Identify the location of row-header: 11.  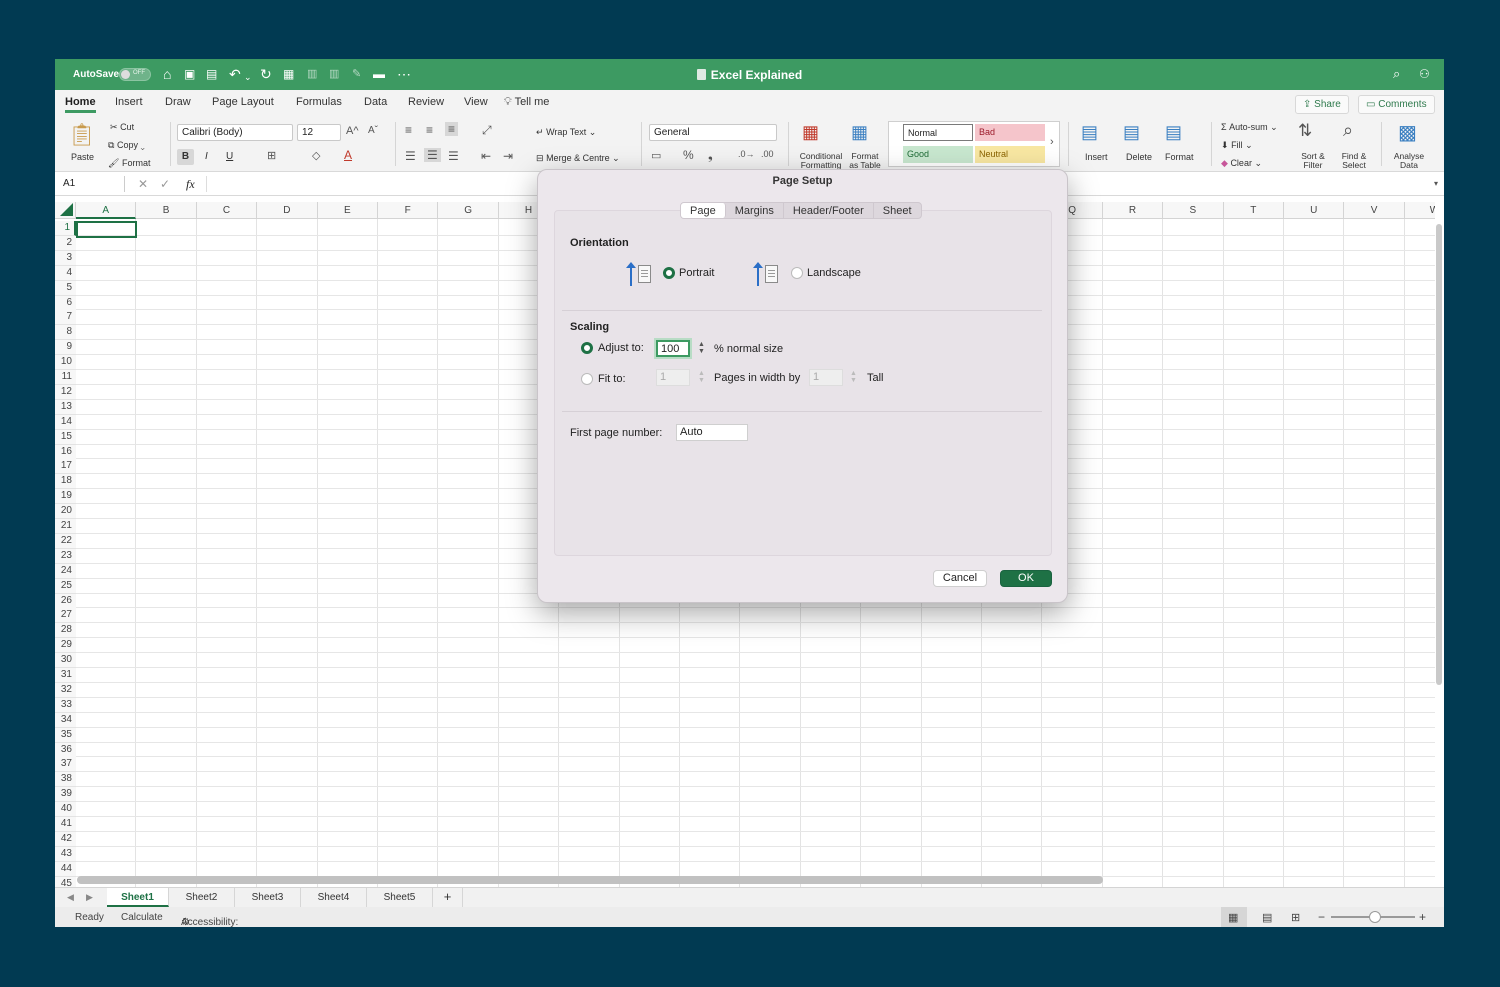
(65, 377).